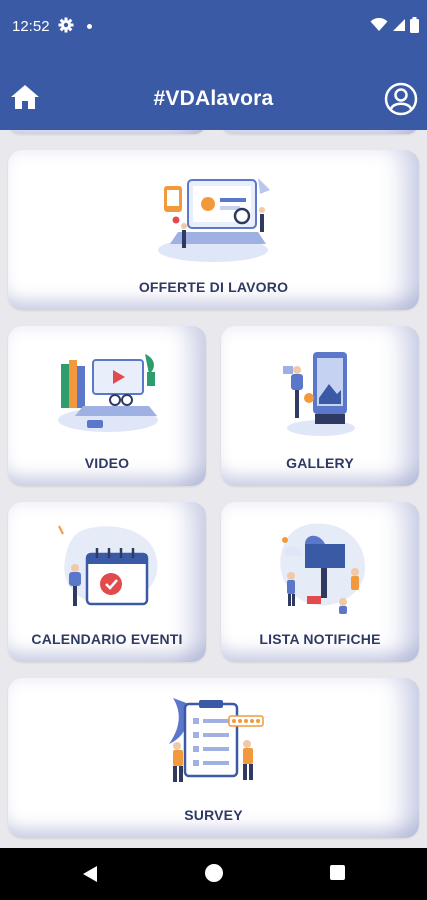 This screenshot has width=427, height=900. I want to click on account-icon, so click(401, 99).